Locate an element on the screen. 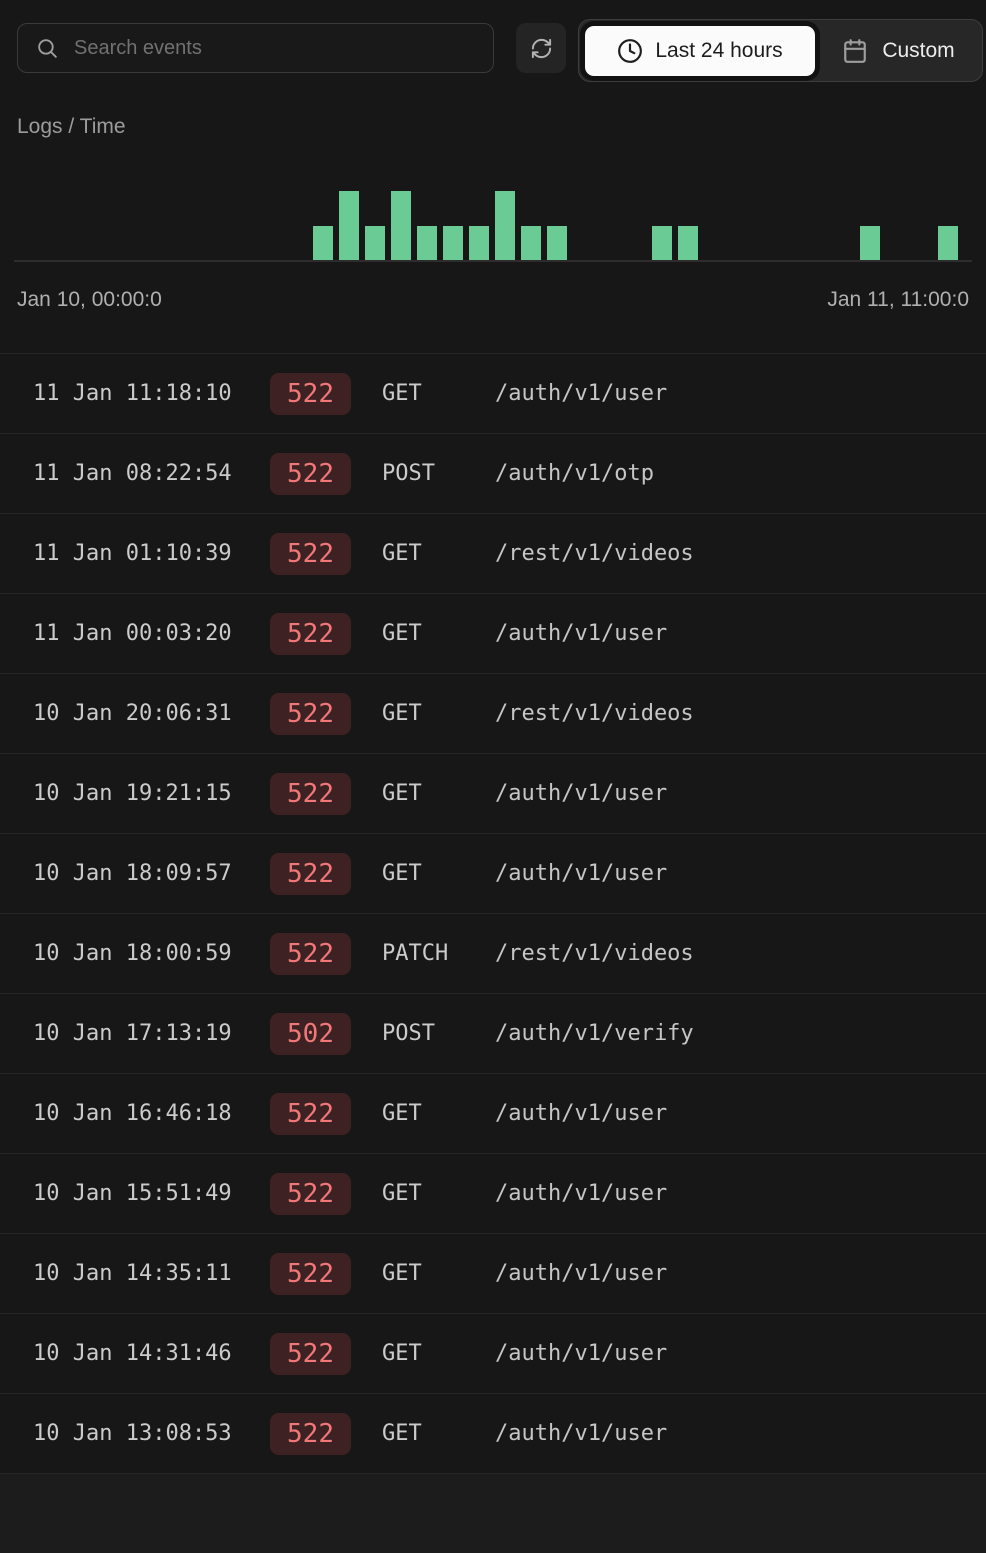 This screenshot has width=986, height=1553. time-range-selected-label: Last 24 hours is located at coordinates (719, 50).